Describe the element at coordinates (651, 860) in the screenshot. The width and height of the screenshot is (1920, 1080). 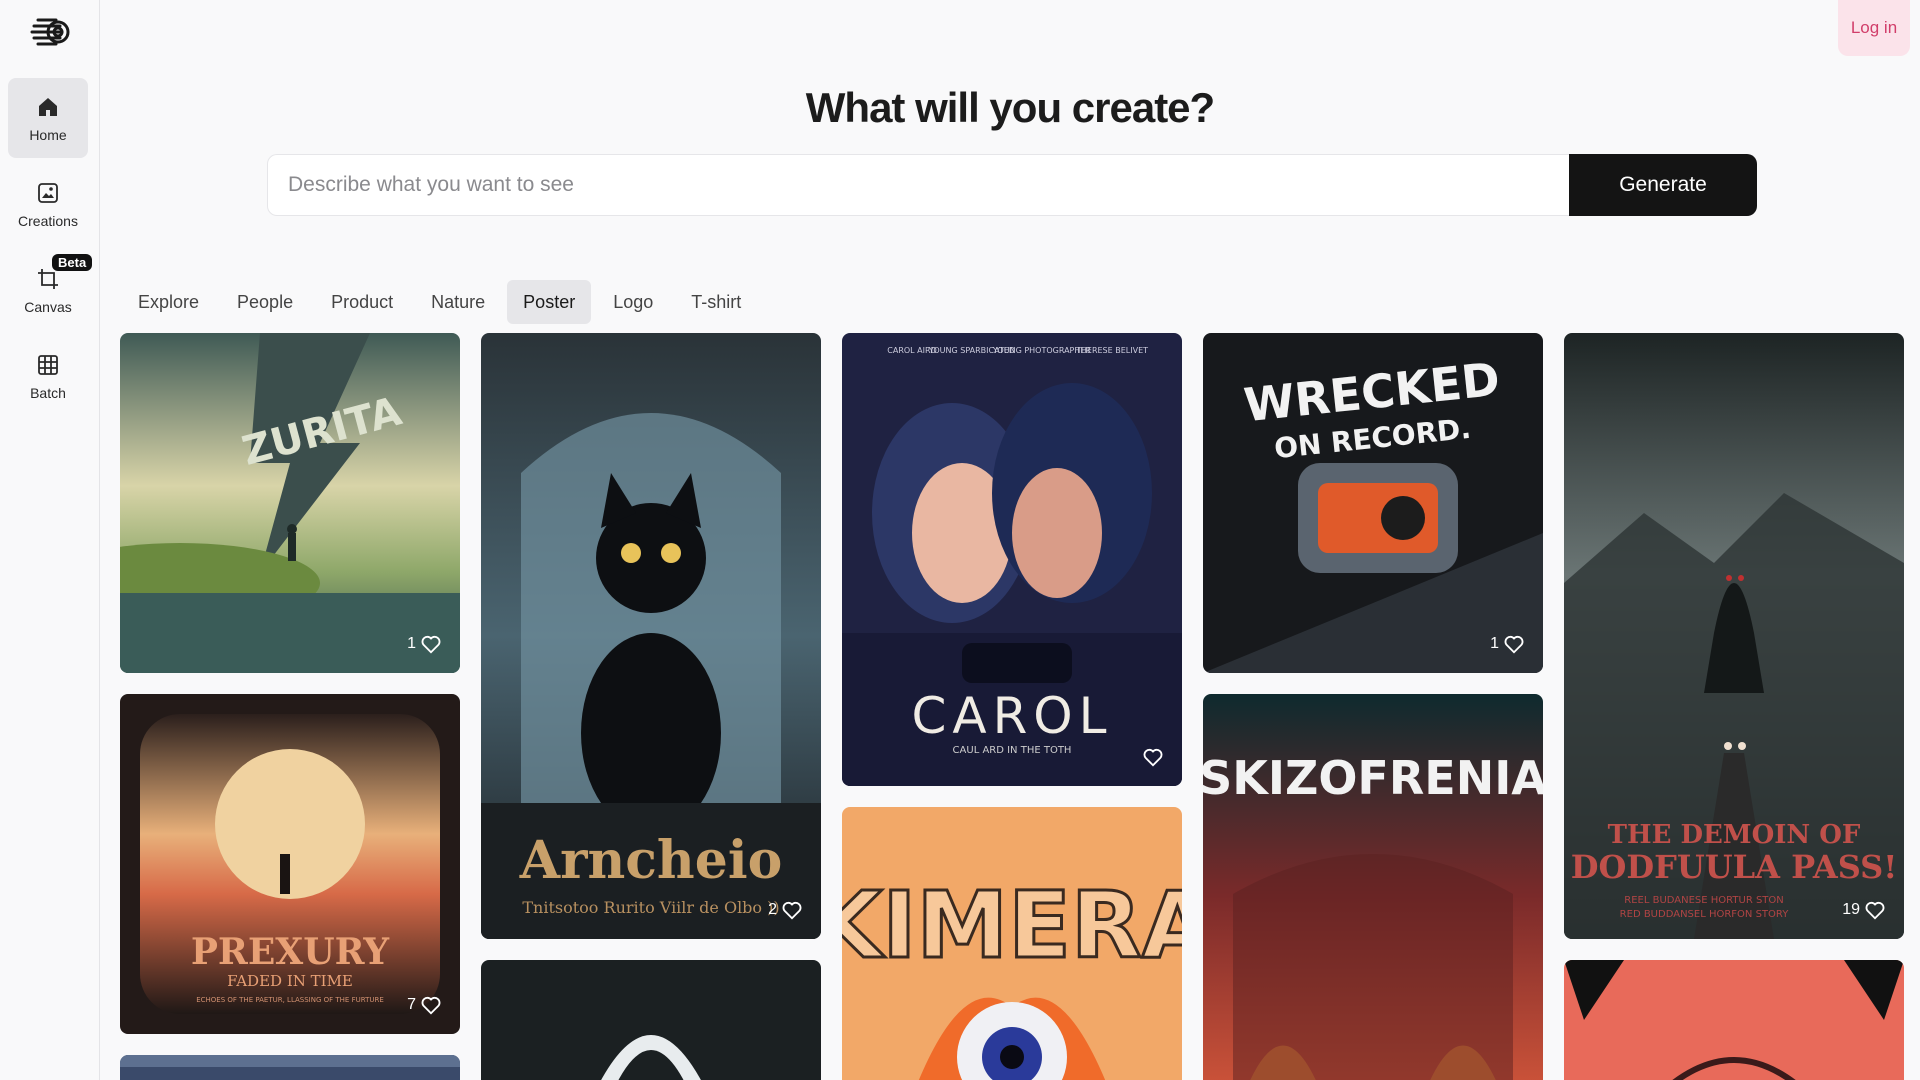
I see `poster-title: Arncheio` at that location.